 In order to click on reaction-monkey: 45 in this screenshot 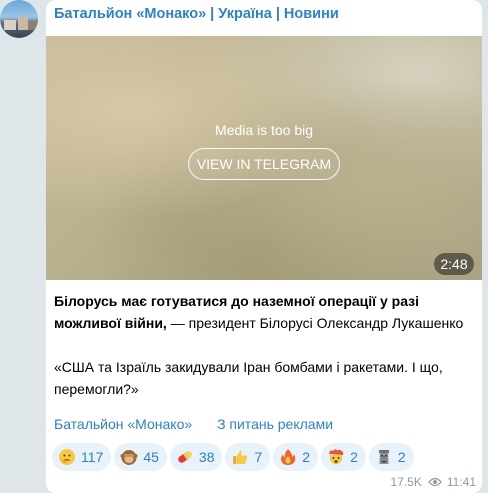, I will do `click(140, 457)`.